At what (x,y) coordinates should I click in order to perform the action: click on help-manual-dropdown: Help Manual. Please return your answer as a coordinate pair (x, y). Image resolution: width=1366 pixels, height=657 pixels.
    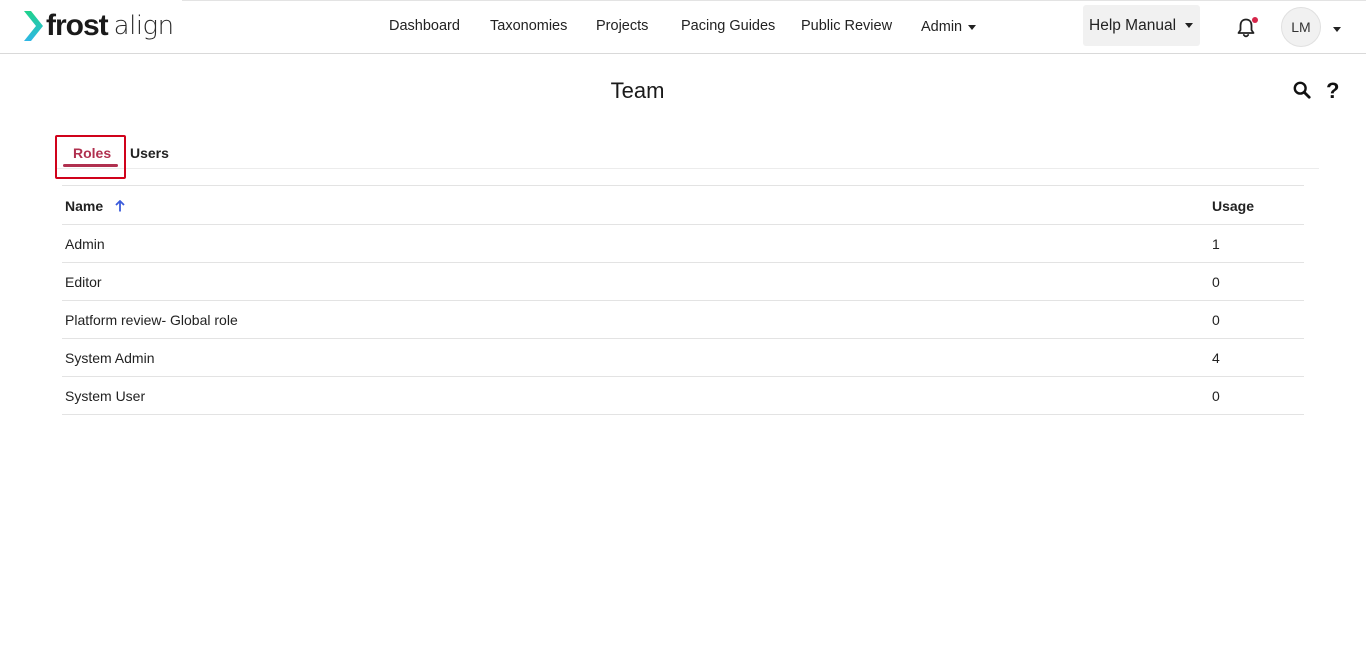
    Looking at the image, I should click on (1141, 25).